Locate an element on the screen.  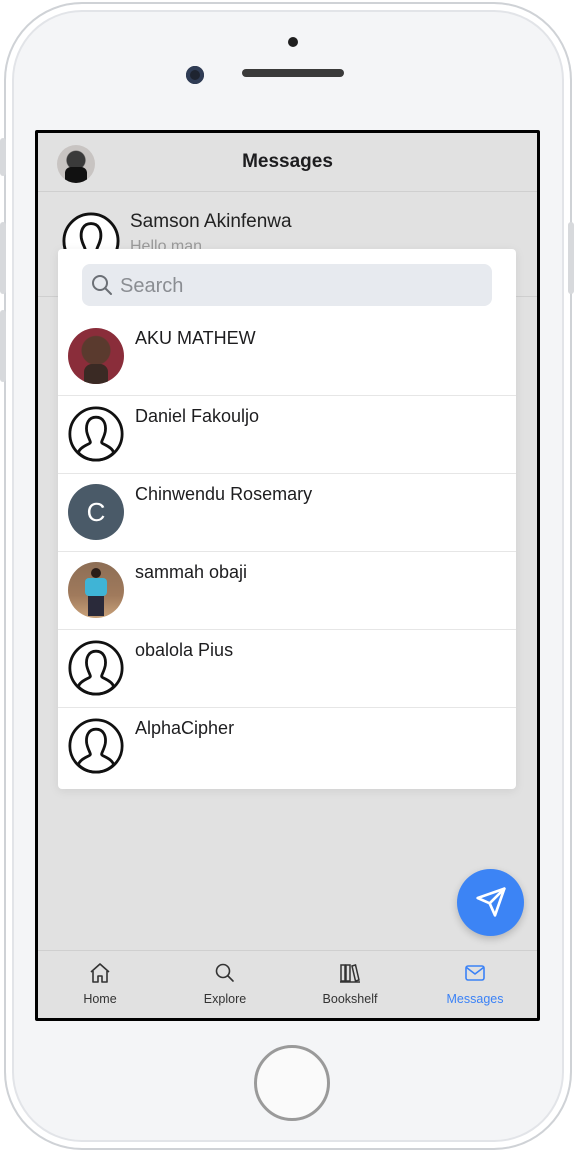
proximity-sensor is located at coordinates (293, 42).